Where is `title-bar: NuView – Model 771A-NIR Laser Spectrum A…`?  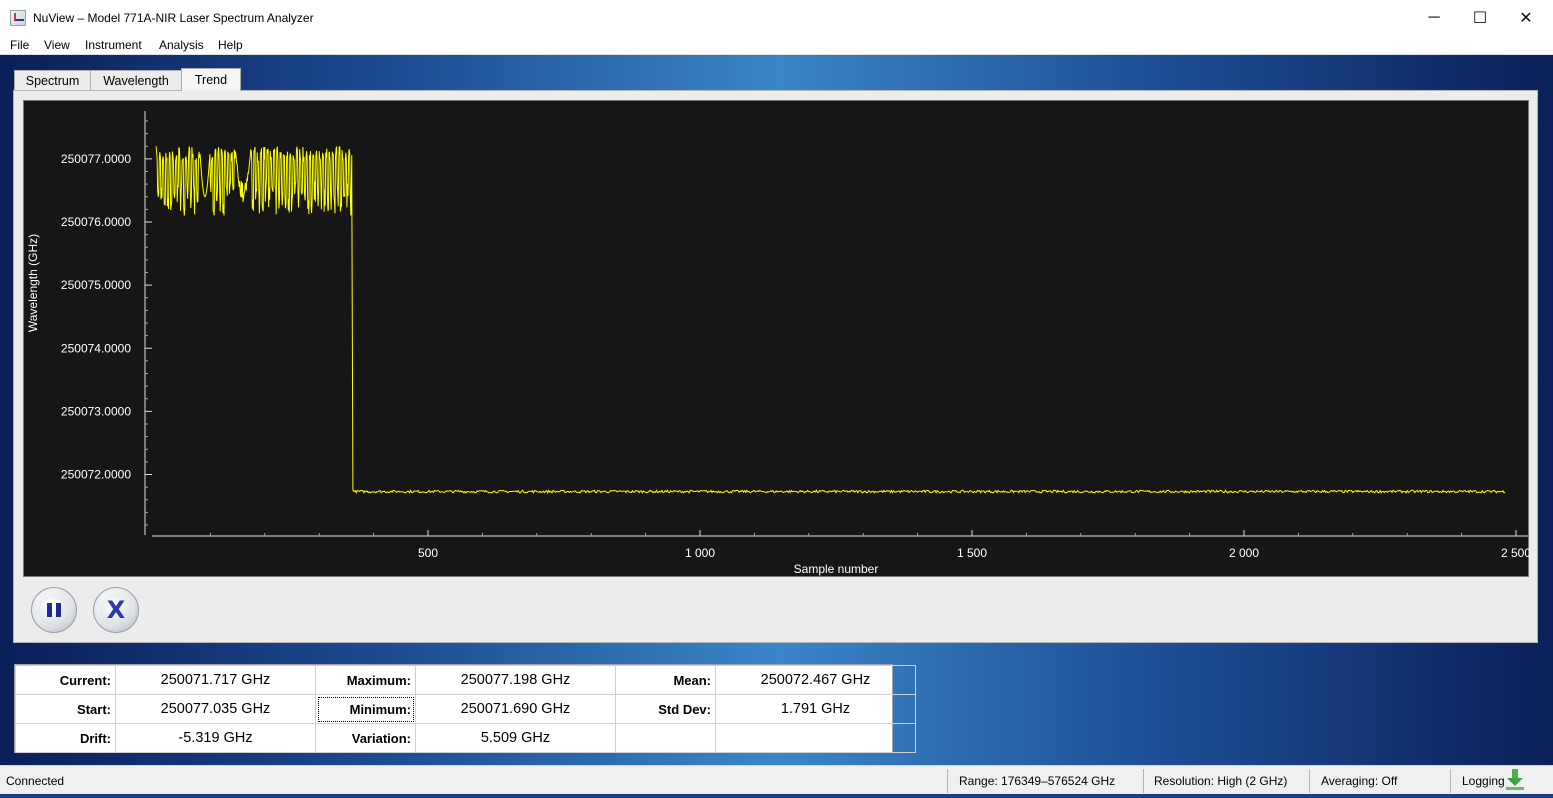 title-bar: NuView – Model 771A-NIR Laser Spectrum A… is located at coordinates (776, 17).